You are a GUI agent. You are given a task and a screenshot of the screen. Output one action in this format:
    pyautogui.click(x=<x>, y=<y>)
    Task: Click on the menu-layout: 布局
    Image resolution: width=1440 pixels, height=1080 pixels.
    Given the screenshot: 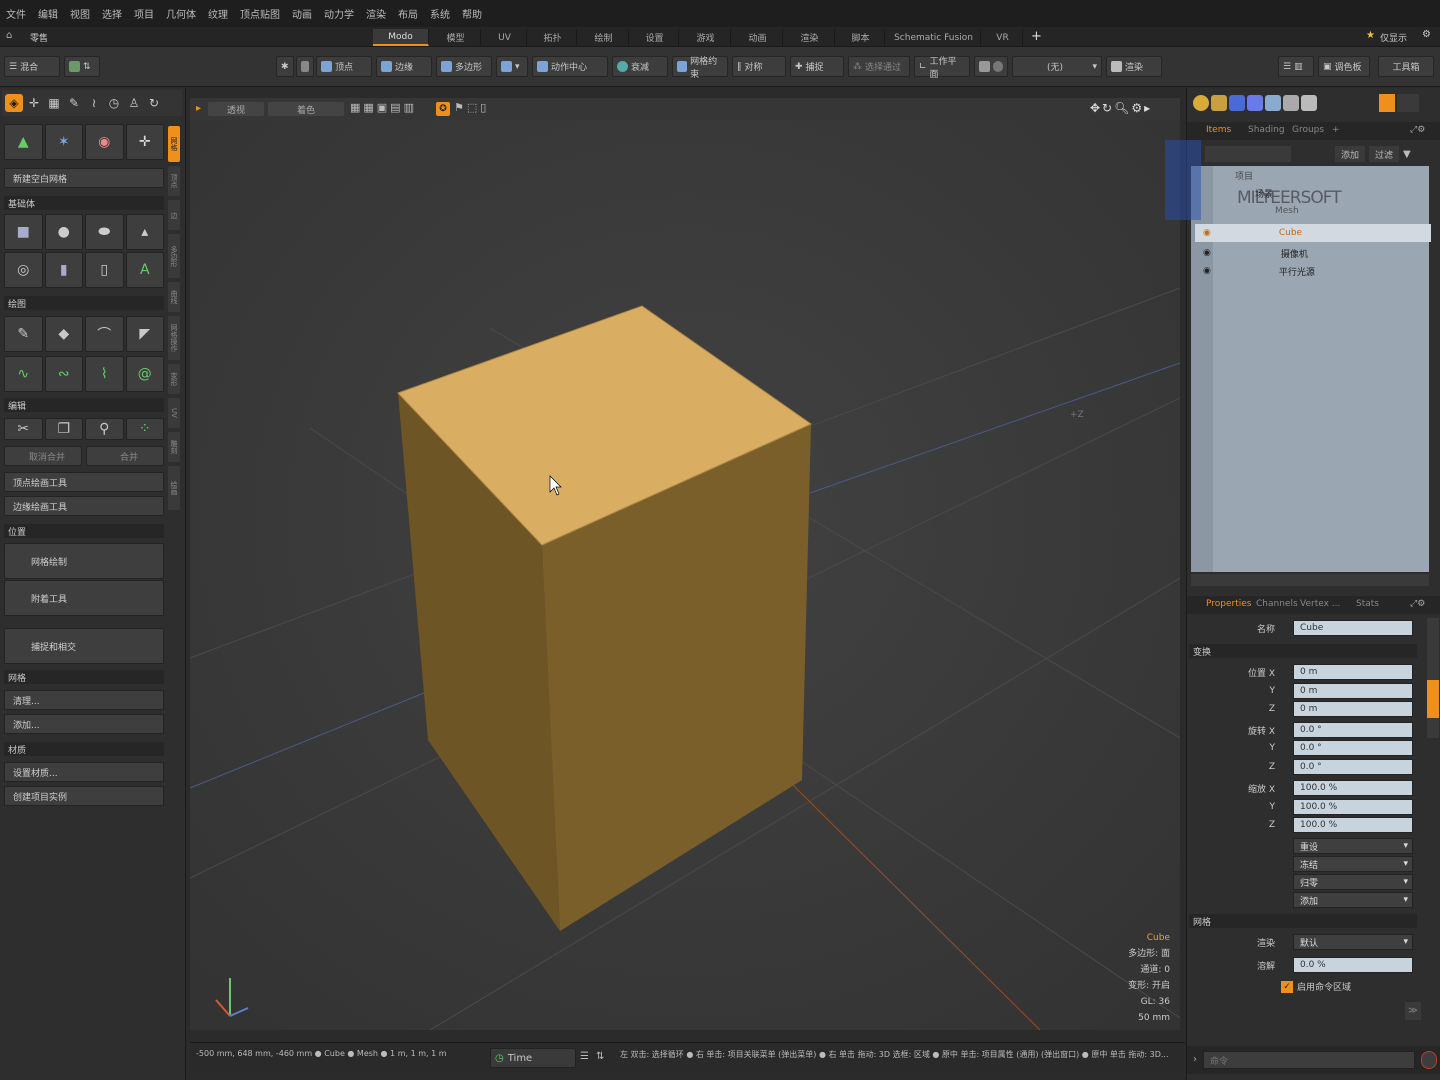 What is the action you would take?
    pyautogui.click(x=408, y=13)
    